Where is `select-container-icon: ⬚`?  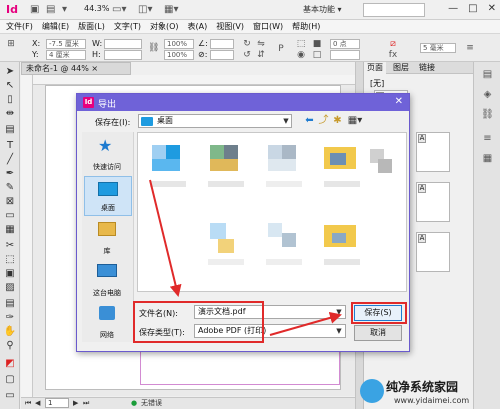
select-container-icon: ⬚ is located at coordinates (301, 44).